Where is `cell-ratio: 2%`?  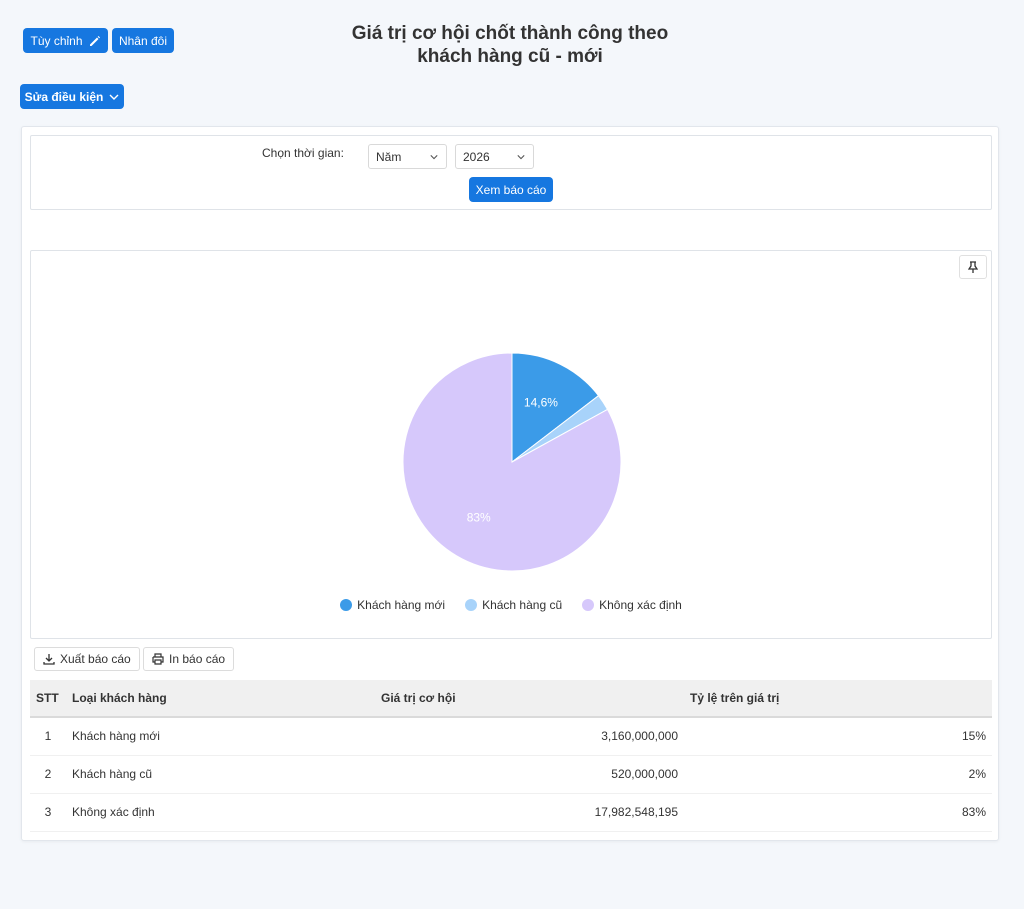
cell-ratio: 2% is located at coordinates (838, 774).